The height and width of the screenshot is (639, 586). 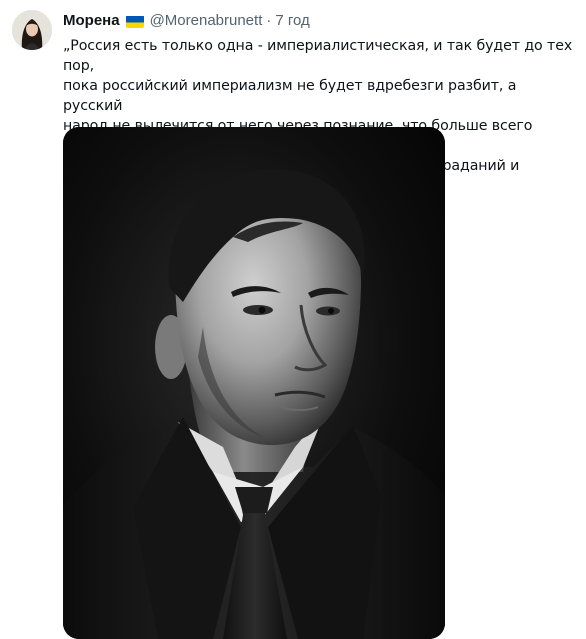 What do you see at coordinates (91, 21) in the screenshot?
I see `display-name: Морена` at bounding box center [91, 21].